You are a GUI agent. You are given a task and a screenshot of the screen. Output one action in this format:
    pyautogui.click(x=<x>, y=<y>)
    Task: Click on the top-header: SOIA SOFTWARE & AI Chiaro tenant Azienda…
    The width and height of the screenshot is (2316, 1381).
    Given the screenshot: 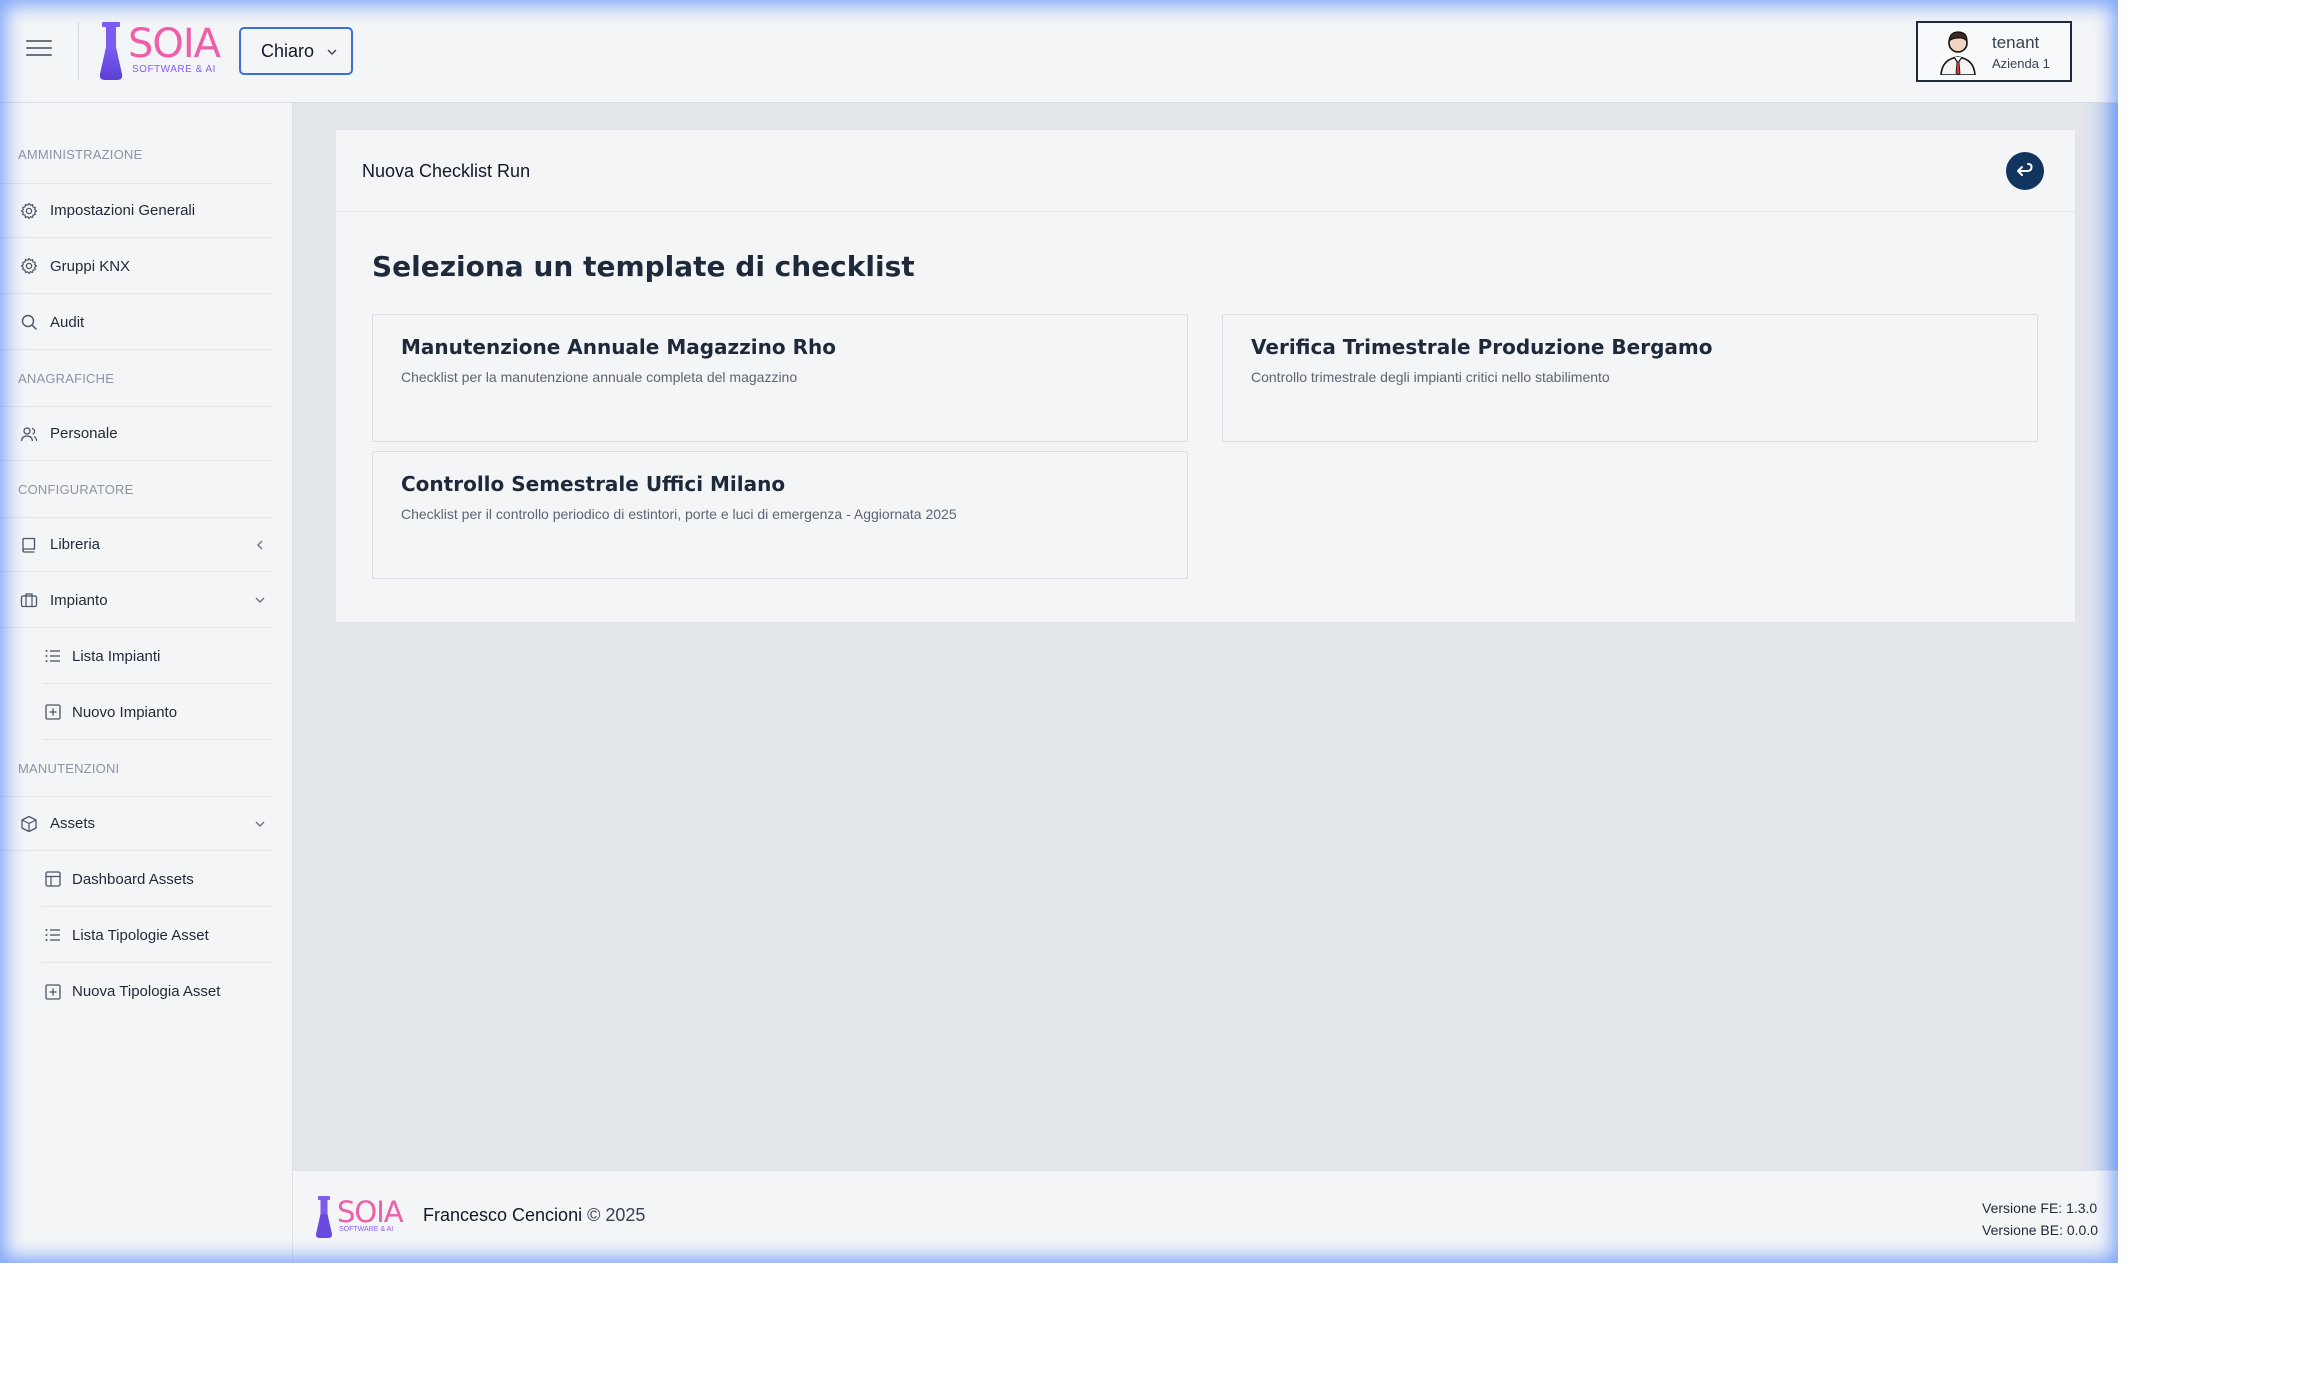 What is the action you would take?
    pyautogui.click(x=1059, y=51)
    